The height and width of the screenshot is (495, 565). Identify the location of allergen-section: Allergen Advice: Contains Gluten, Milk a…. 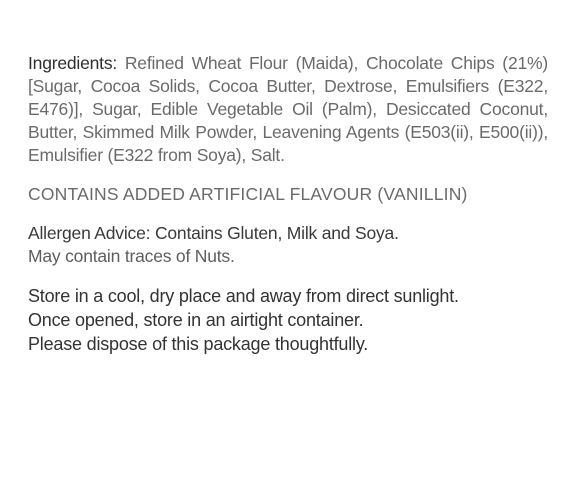
(288, 245).